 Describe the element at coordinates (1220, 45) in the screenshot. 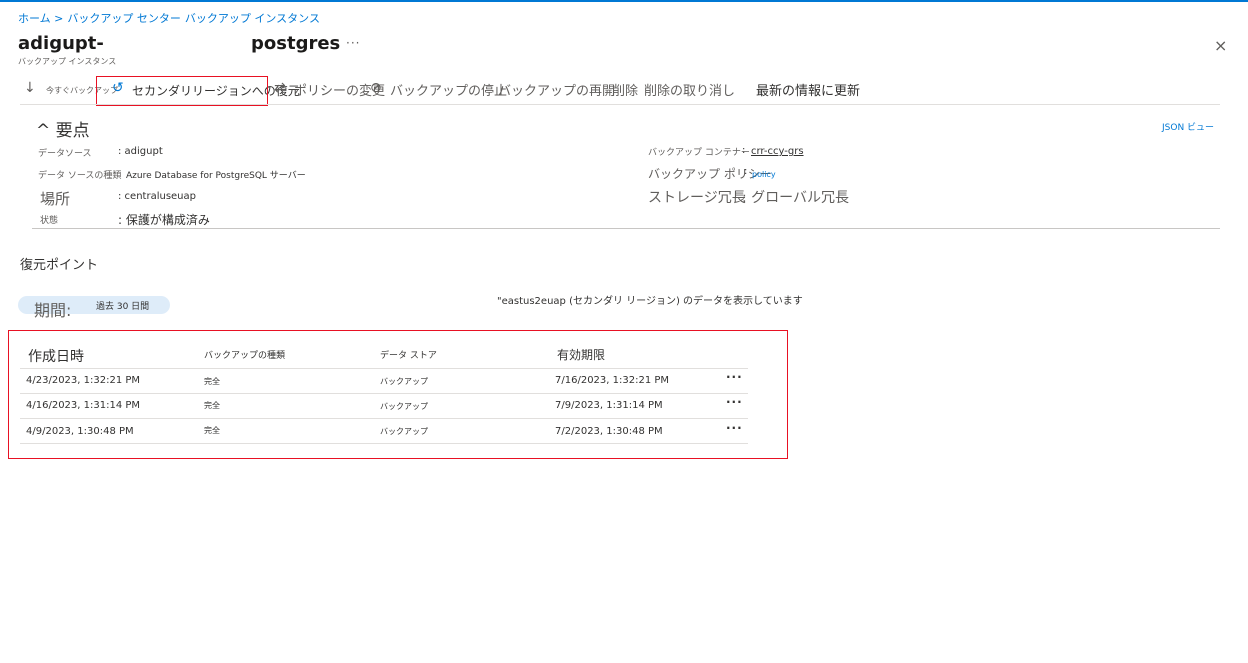

I see `close-button: ×` at that location.